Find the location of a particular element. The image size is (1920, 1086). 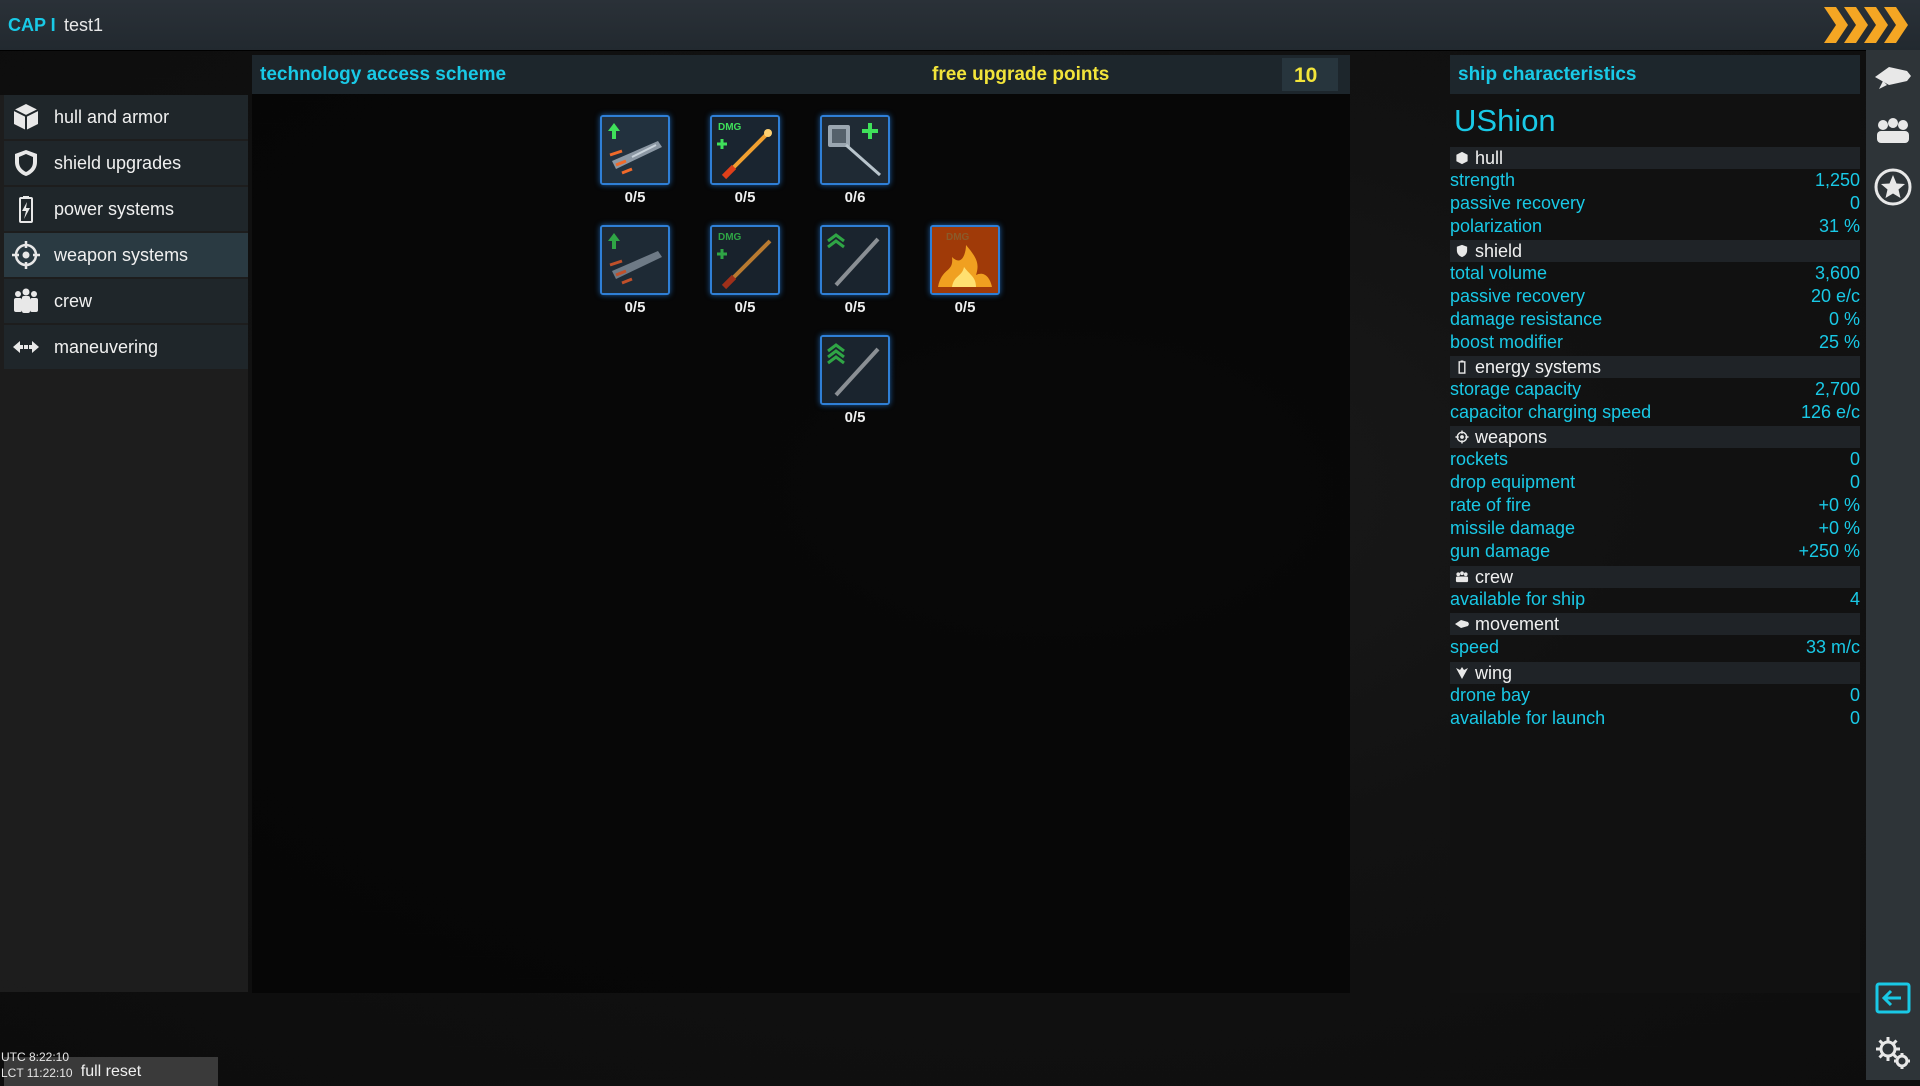

ship-icon is located at coordinates (1893, 78).